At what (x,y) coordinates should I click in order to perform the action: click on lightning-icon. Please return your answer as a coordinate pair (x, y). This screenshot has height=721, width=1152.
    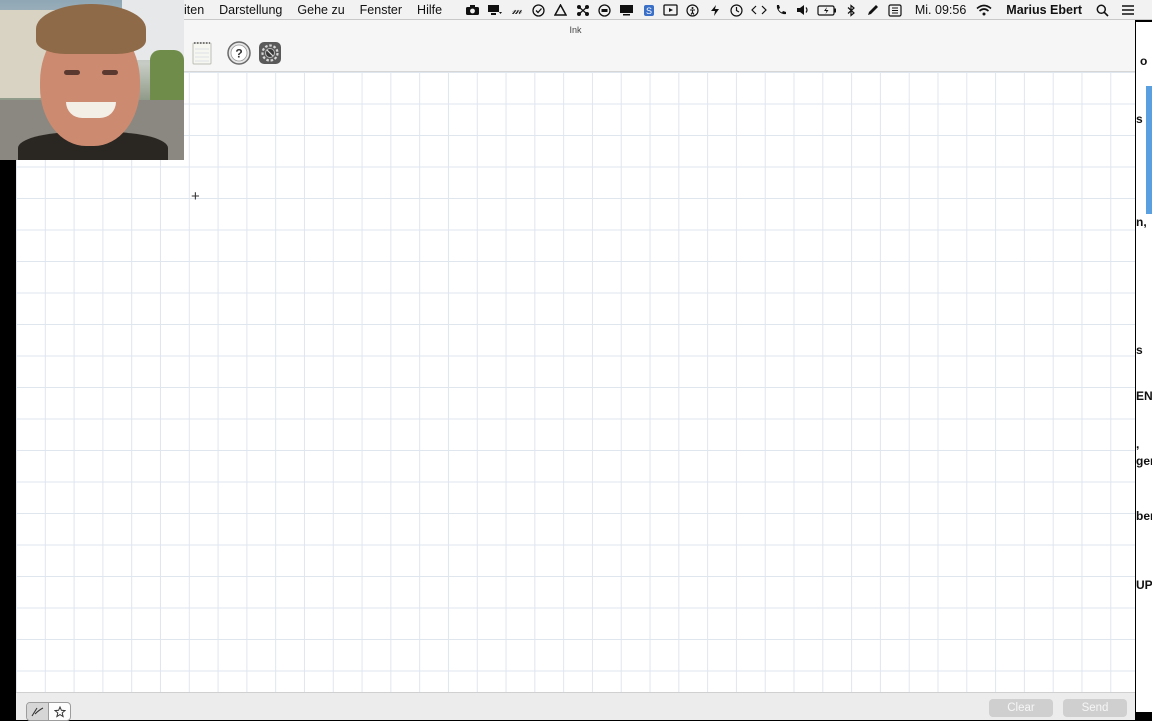
    Looking at the image, I should click on (715, 10).